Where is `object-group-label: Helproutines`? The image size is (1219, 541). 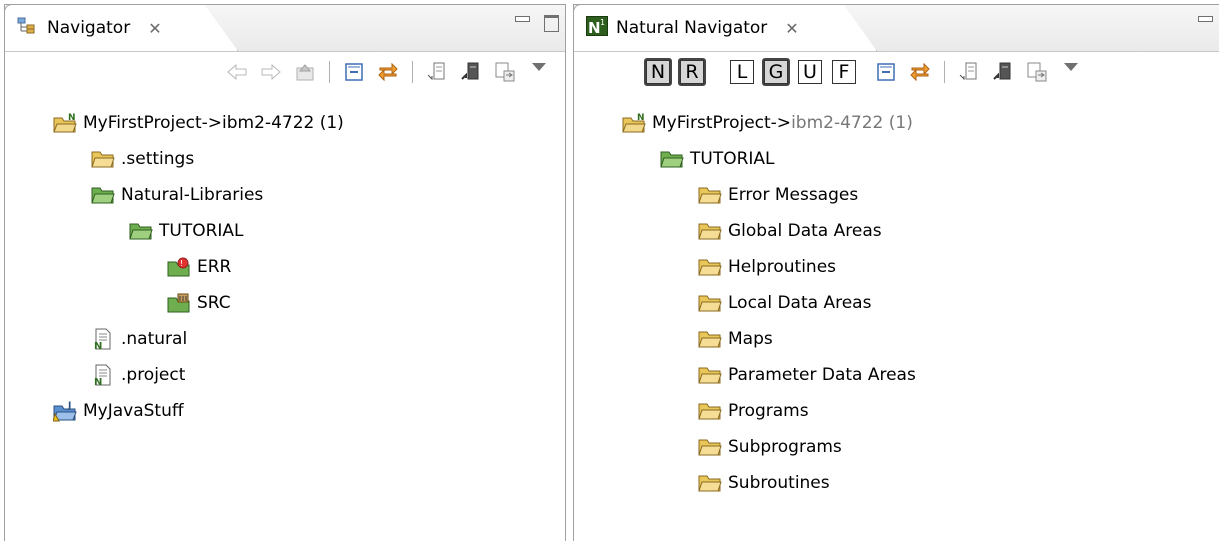 object-group-label: Helproutines is located at coordinates (782, 267).